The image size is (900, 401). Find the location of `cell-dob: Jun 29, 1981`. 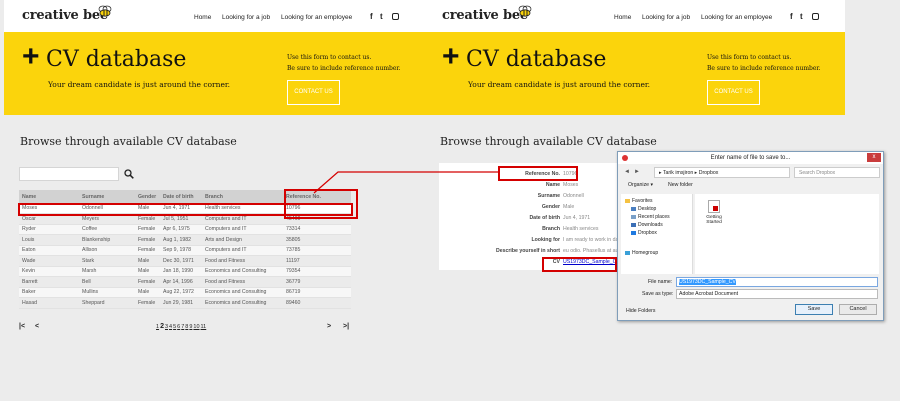

cell-dob: Jun 29, 1981 is located at coordinates (181, 303).